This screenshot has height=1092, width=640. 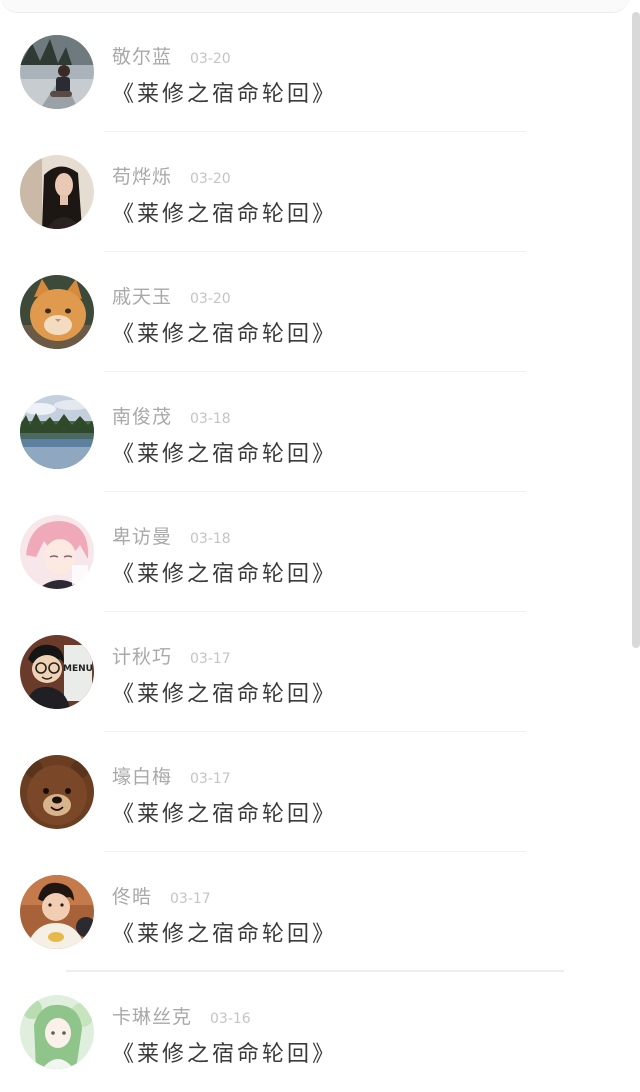 I want to click on avatar-brown-bear-icon, so click(x=57, y=792).